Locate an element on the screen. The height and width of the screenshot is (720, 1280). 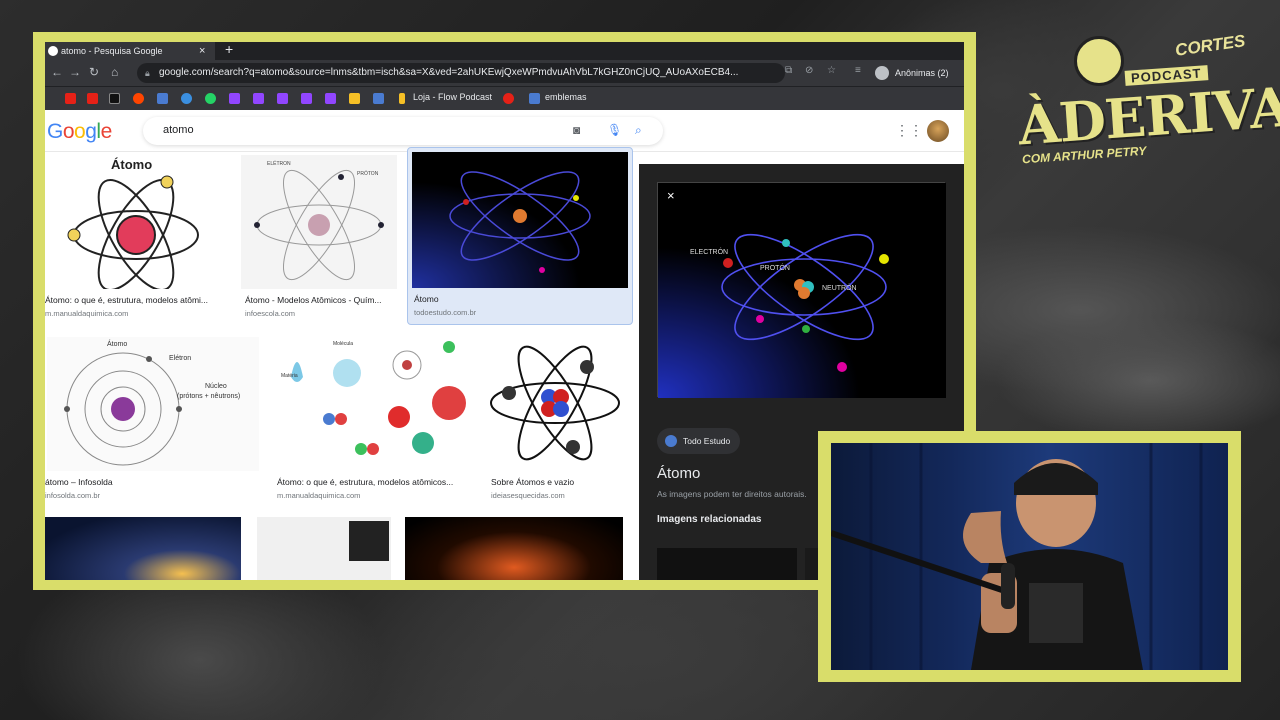
home-icon: ⌂ is located at coordinates (114, 72).